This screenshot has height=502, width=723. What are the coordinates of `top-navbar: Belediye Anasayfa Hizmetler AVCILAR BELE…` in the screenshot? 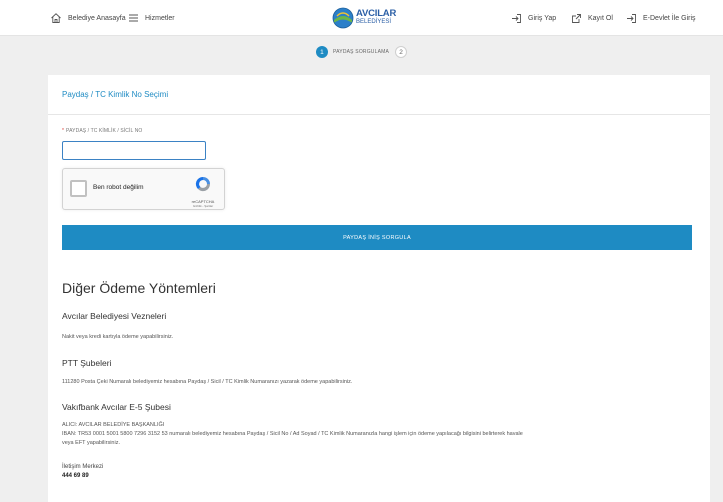 It's located at (361, 18).